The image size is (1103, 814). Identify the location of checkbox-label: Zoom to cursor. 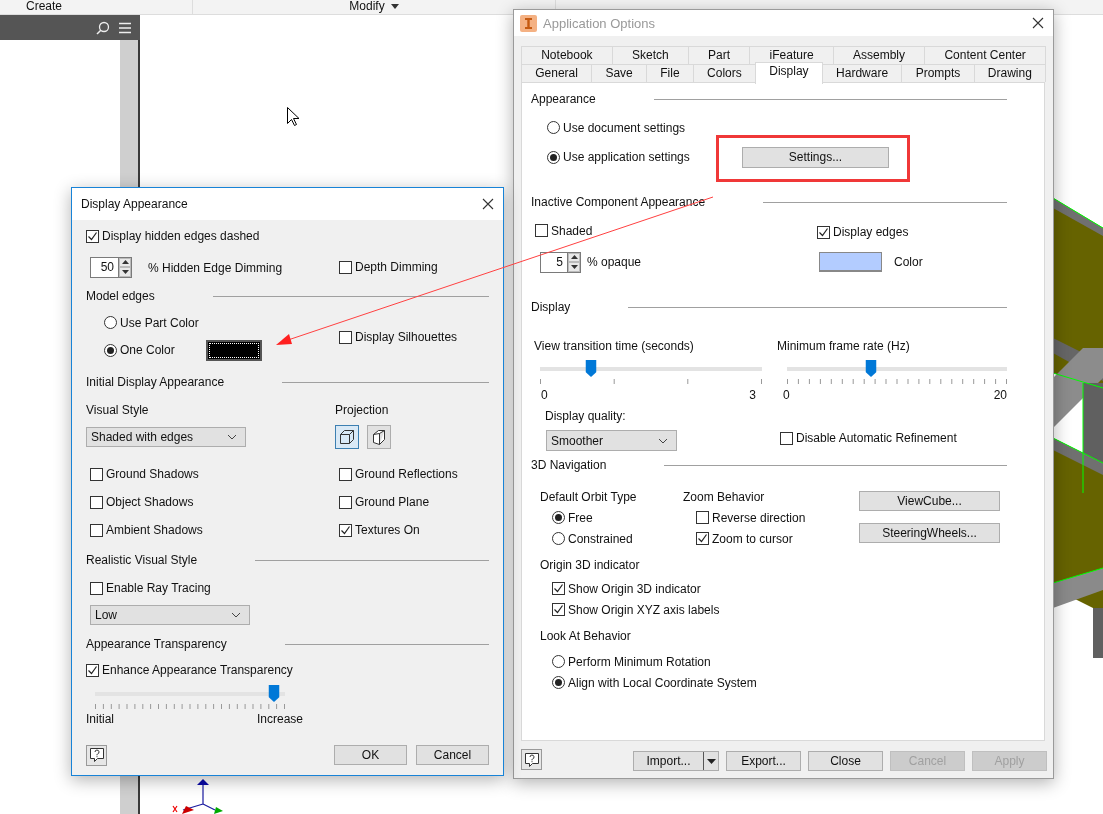
(752, 538).